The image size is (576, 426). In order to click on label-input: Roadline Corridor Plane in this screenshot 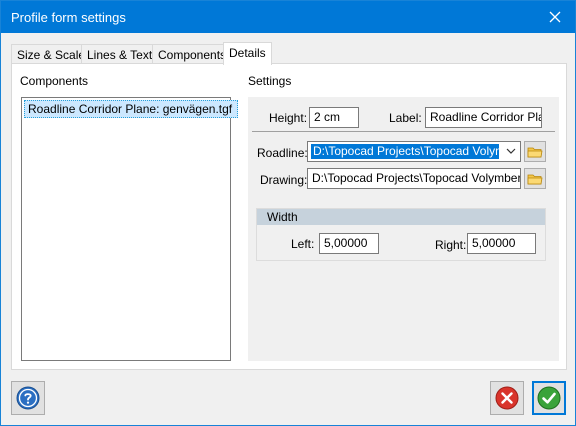, I will do `click(483, 117)`.